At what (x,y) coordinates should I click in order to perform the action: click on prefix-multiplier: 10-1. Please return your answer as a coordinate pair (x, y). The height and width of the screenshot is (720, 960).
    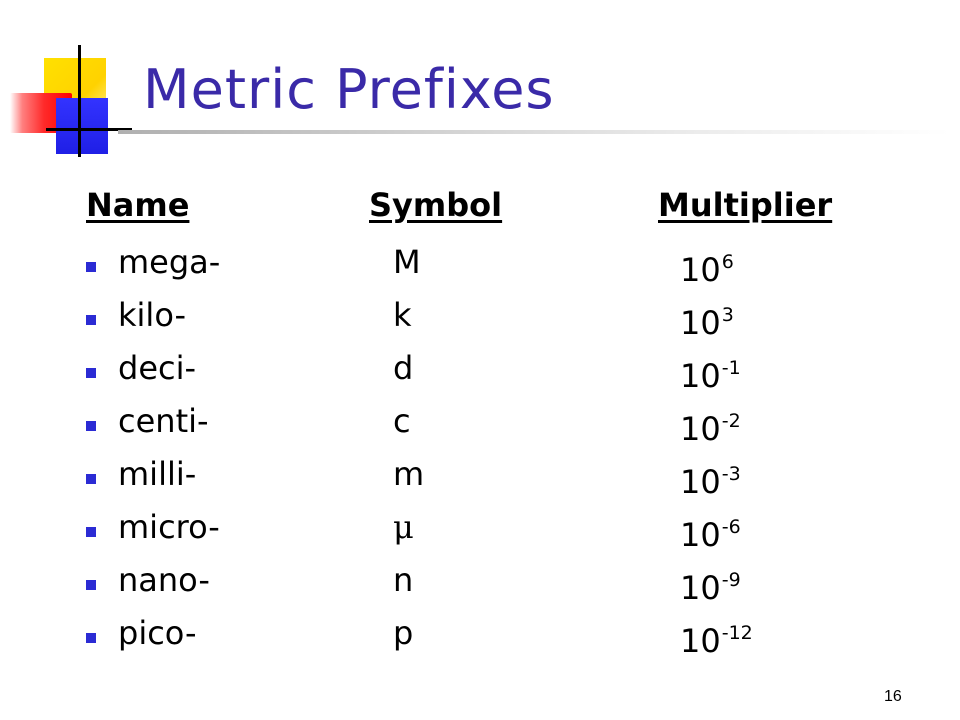
    Looking at the image, I should click on (710, 372).